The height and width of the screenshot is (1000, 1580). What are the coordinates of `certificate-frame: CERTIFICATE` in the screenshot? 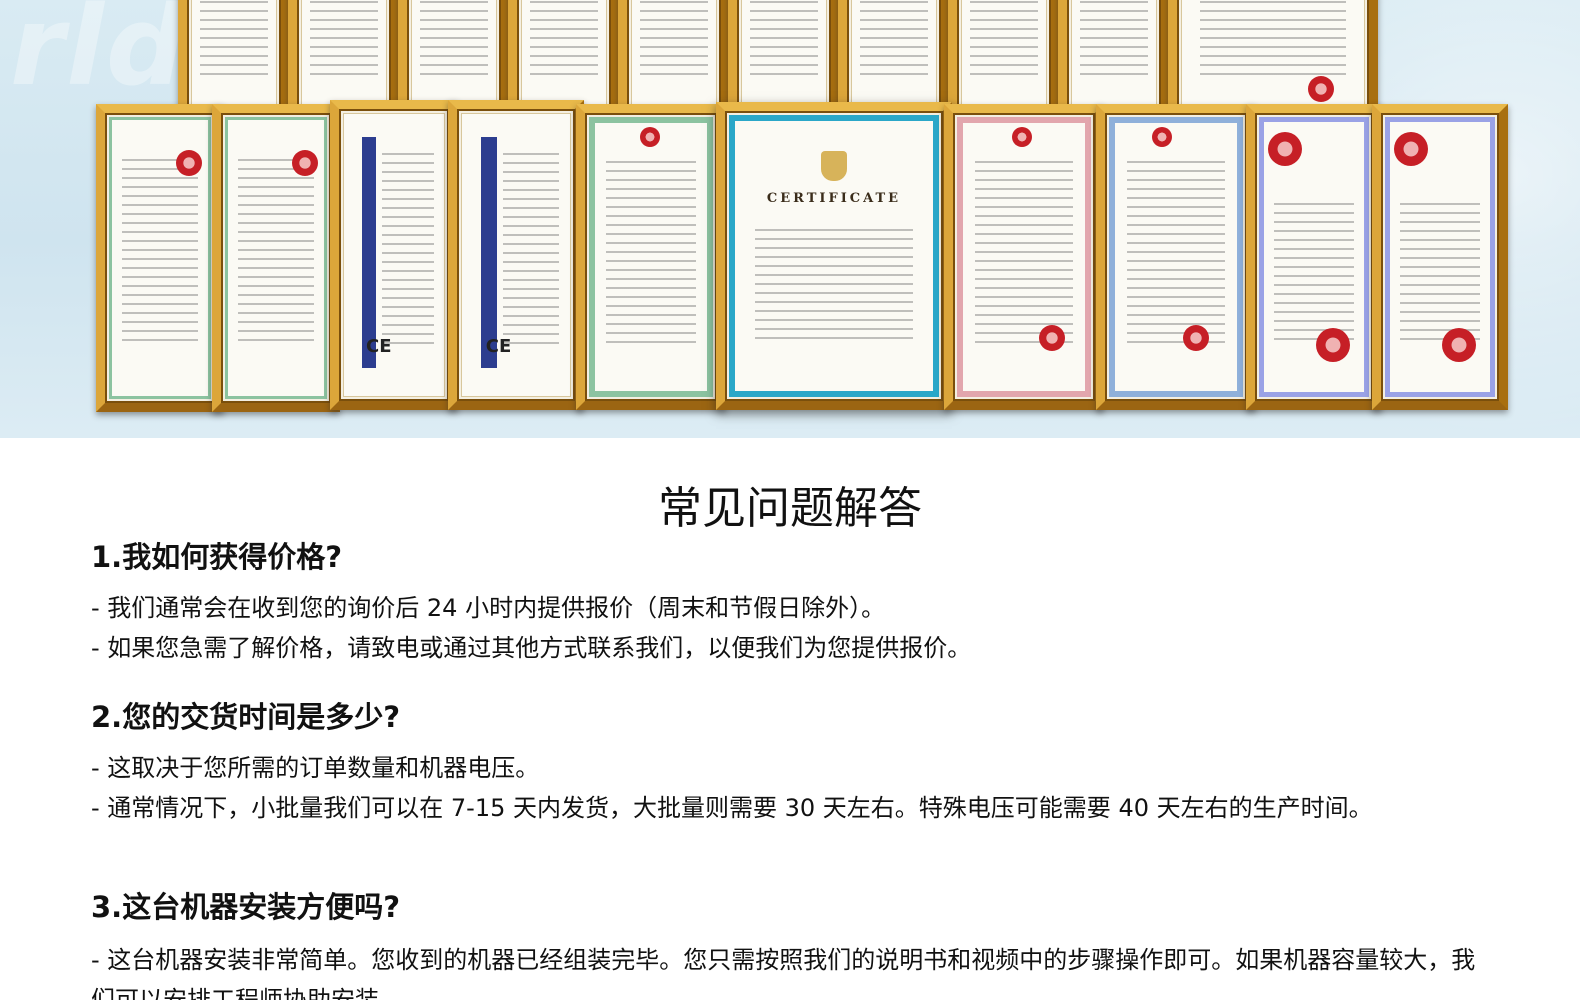 It's located at (834, 256).